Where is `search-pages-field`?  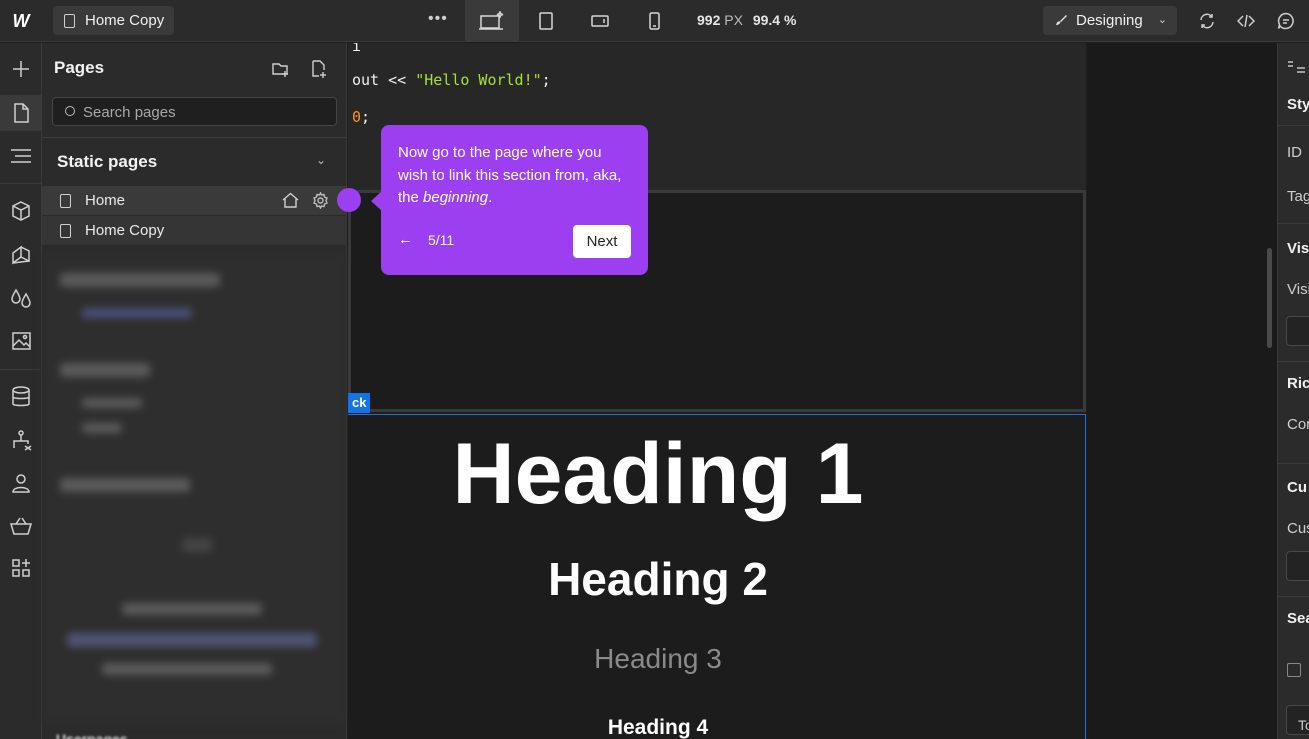
search-pages-field is located at coordinates (194, 111).